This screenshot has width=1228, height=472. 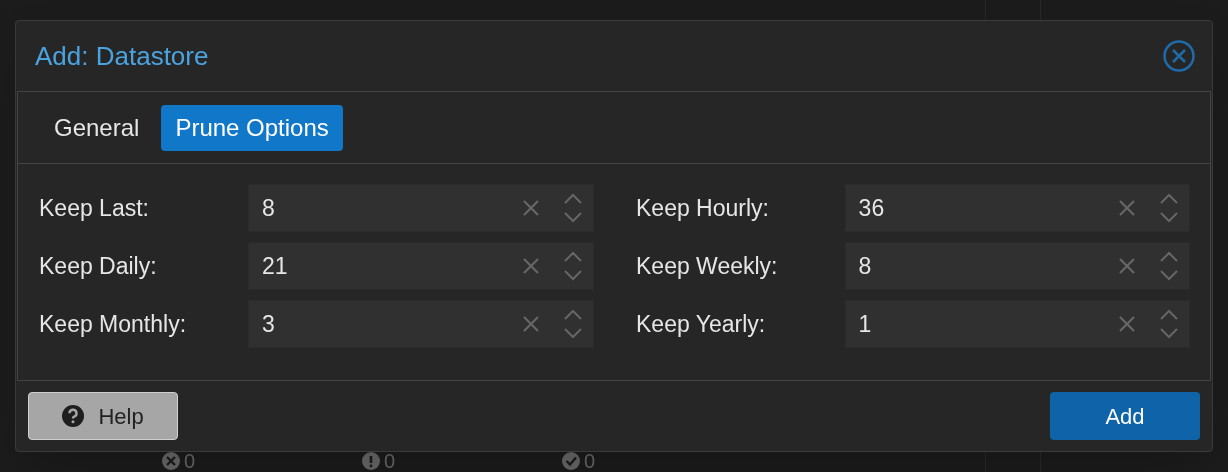 I want to click on field-label: Keep Daily:, so click(x=98, y=266).